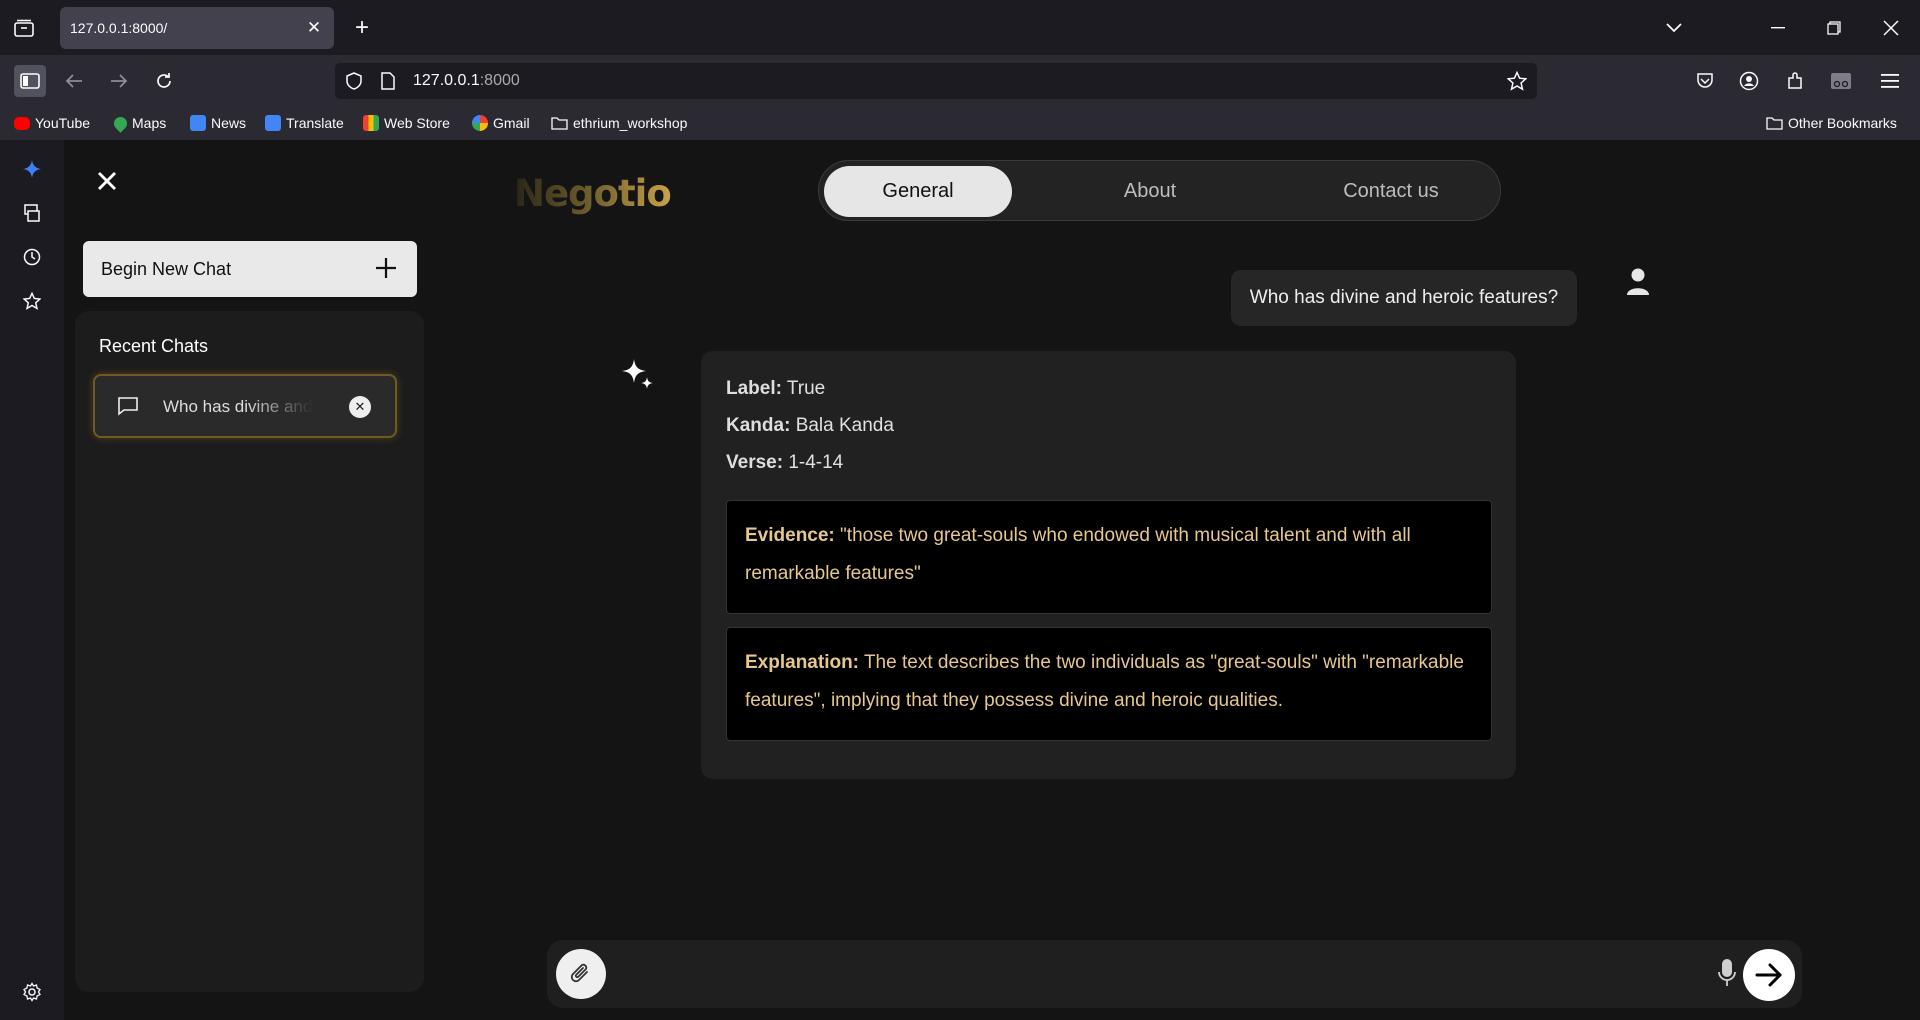 This screenshot has width=1920, height=1020. I want to click on ai-sparkle-icon, so click(638, 374).